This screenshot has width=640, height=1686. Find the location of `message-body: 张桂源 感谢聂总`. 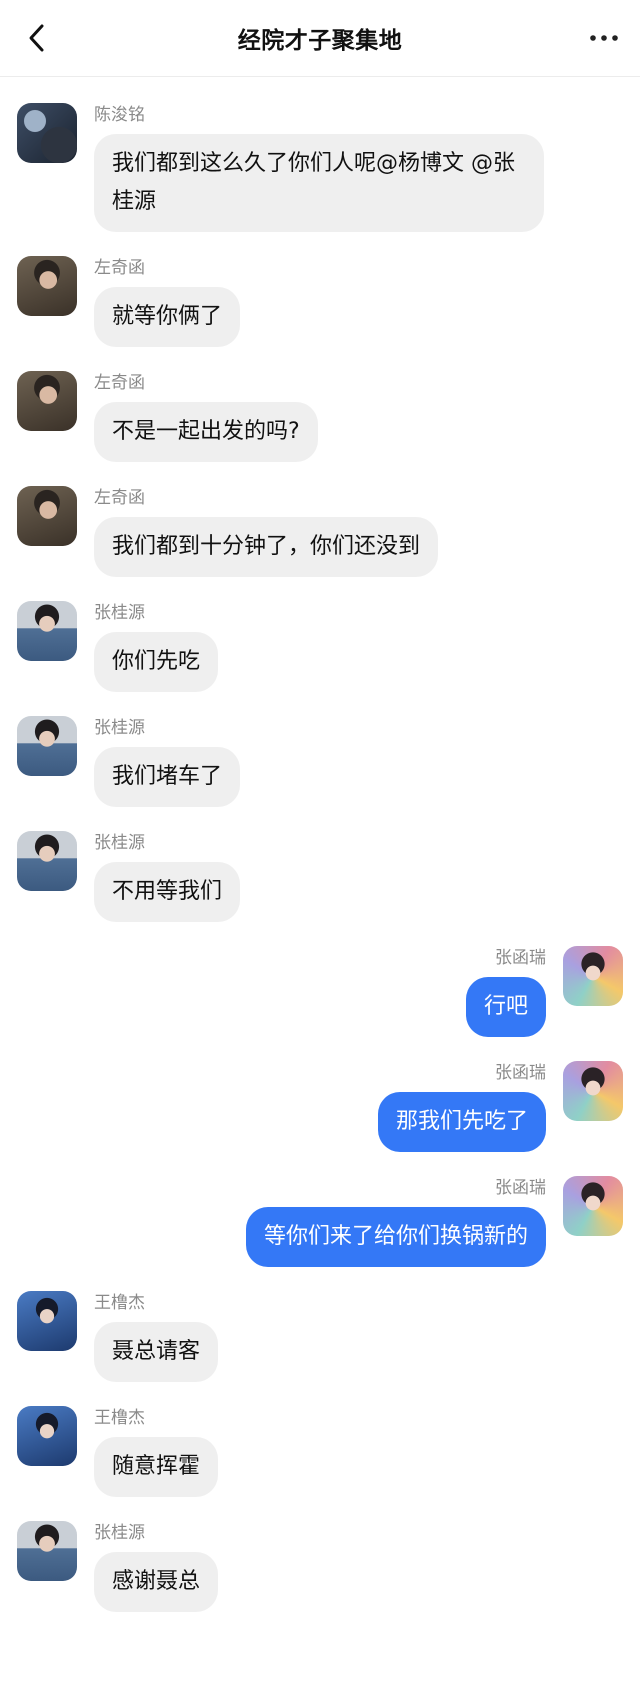

message-body: 张桂源 感谢聂总 is located at coordinates (156, 1566).